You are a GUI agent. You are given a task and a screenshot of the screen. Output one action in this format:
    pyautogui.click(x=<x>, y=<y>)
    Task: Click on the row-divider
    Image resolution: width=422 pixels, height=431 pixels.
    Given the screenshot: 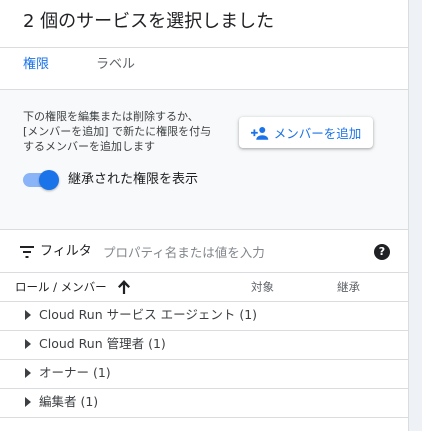 What is the action you would take?
    pyautogui.click(x=204, y=417)
    